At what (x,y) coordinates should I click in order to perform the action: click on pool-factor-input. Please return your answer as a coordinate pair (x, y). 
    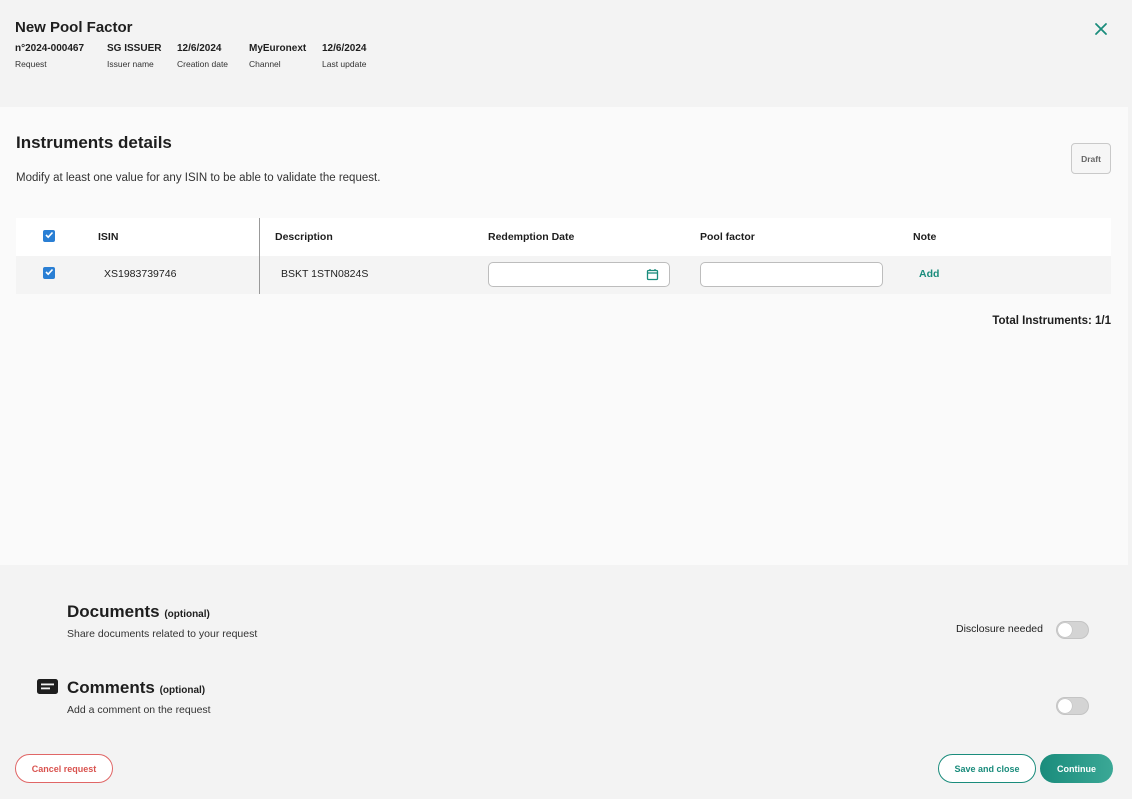
    Looking at the image, I should click on (791, 274).